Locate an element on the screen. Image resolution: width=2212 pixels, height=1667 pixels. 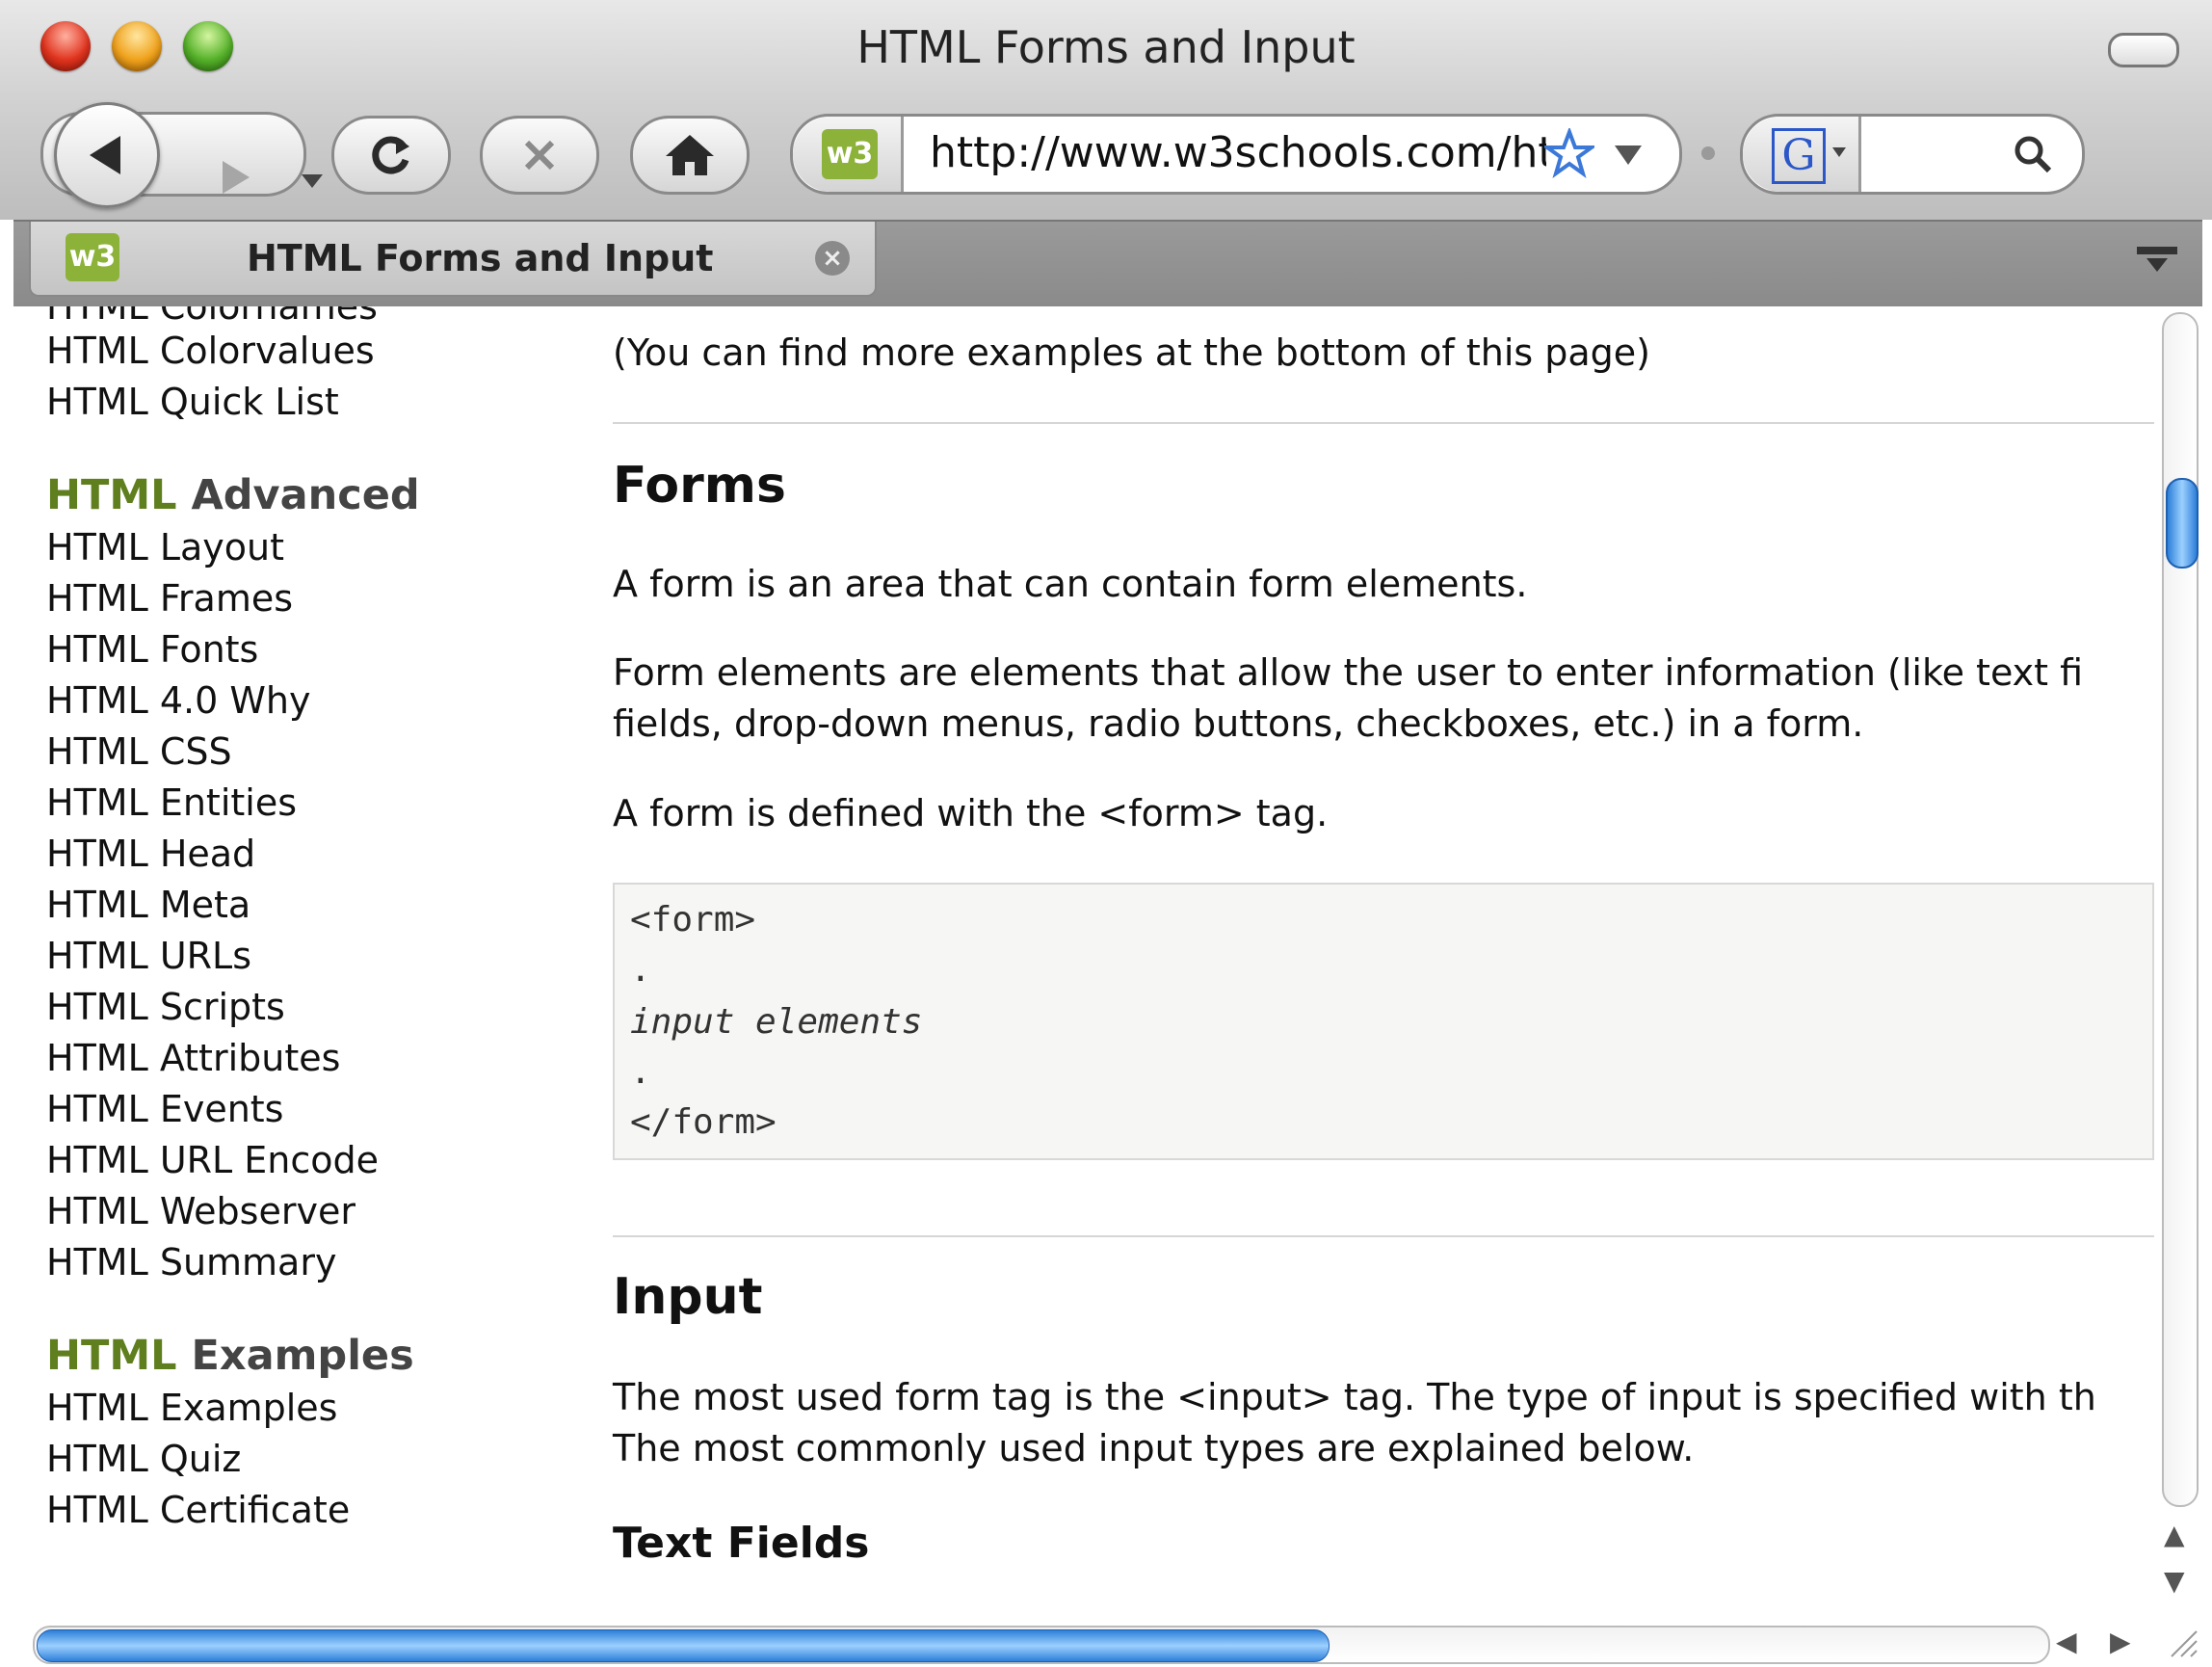
scroll-right-icon: ▶ is located at coordinates (2120, 1641).